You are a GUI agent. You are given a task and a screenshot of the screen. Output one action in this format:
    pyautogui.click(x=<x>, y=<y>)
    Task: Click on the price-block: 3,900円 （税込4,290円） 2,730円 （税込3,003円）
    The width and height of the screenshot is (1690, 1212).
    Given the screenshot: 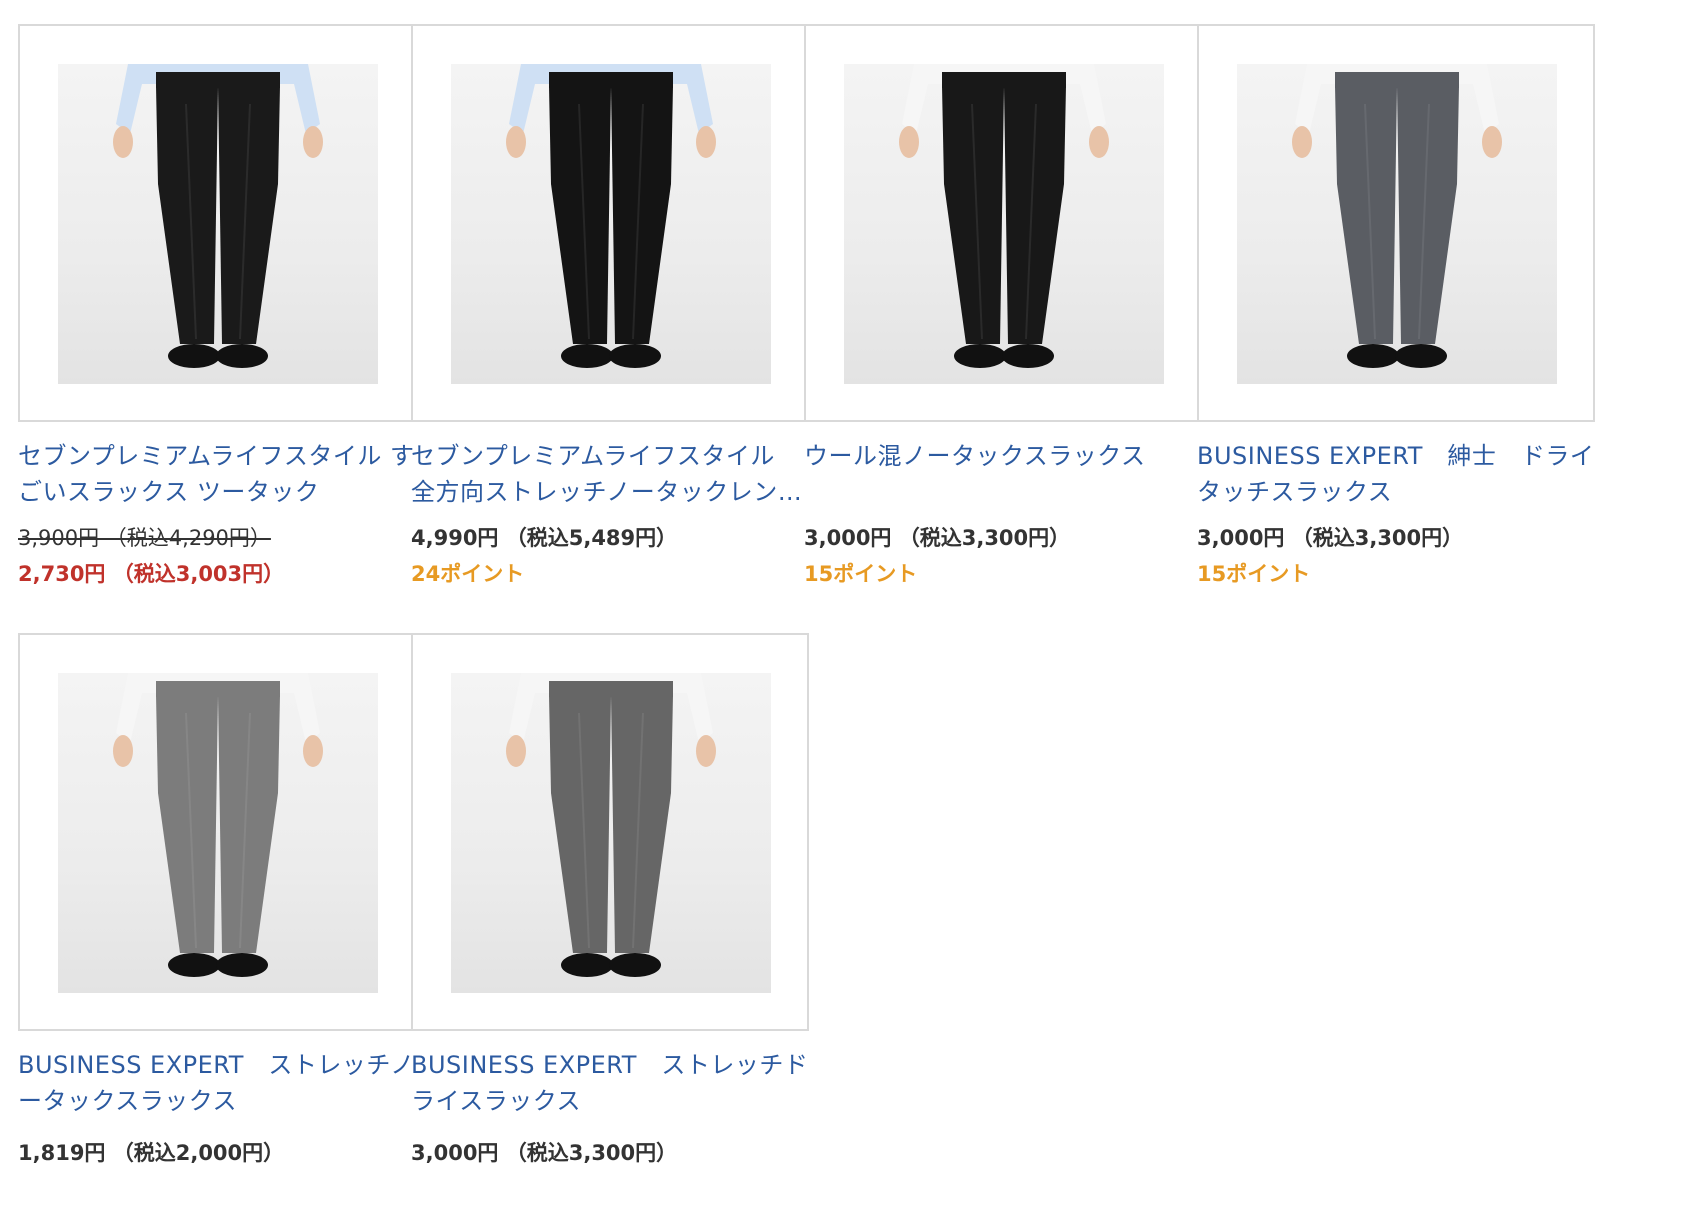 What is the action you would take?
    pyautogui.click(x=218, y=556)
    